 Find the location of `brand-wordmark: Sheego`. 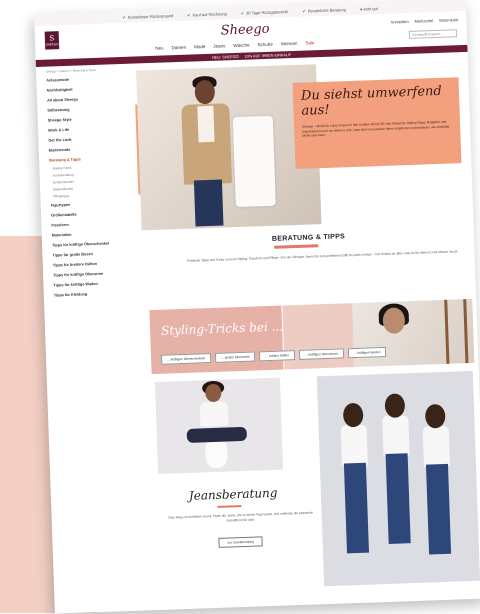

brand-wordmark: Sheego is located at coordinates (244, 30).